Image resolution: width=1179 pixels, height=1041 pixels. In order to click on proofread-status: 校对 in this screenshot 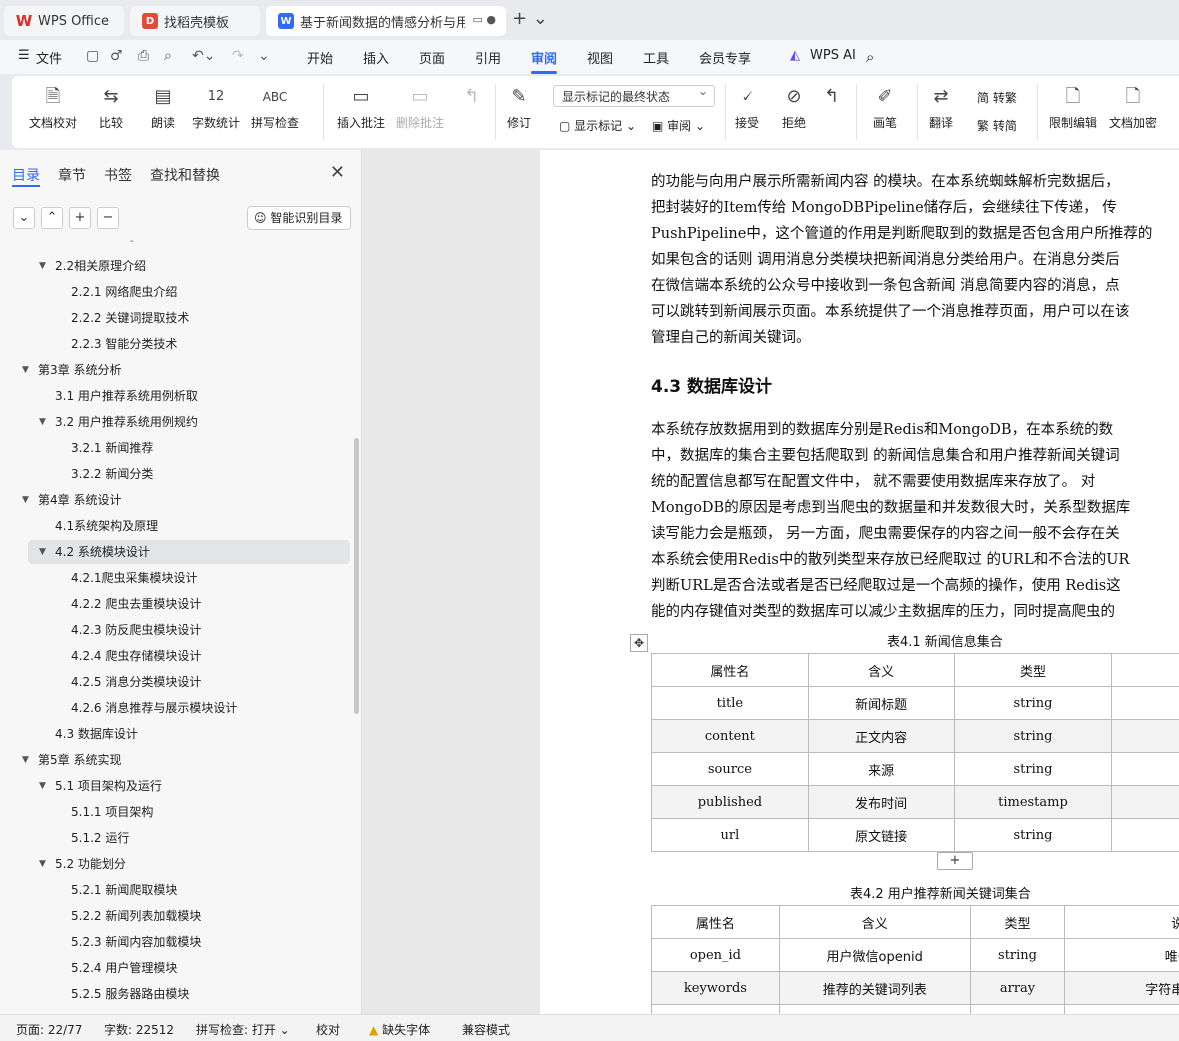, I will do `click(328, 1029)`.